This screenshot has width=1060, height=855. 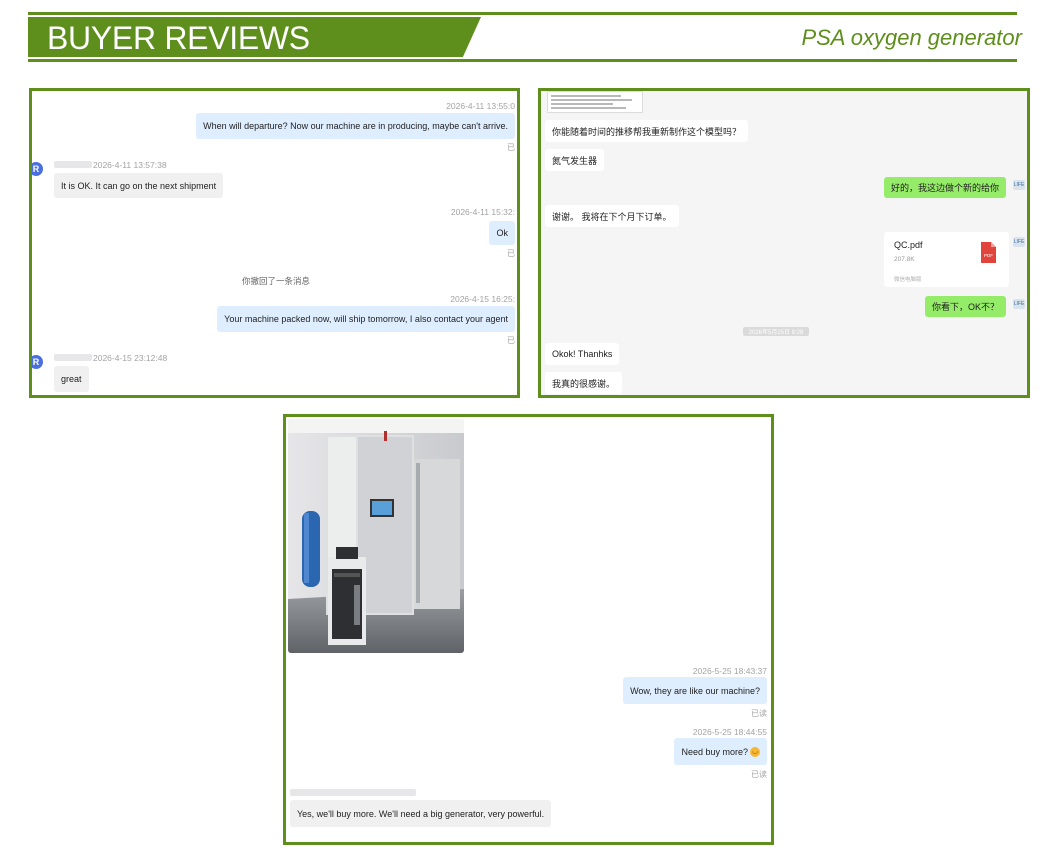 What do you see at coordinates (965, 306) in the screenshot?
I see `outgoing-message: 你看下，OK不？` at bounding box center [965, 306].